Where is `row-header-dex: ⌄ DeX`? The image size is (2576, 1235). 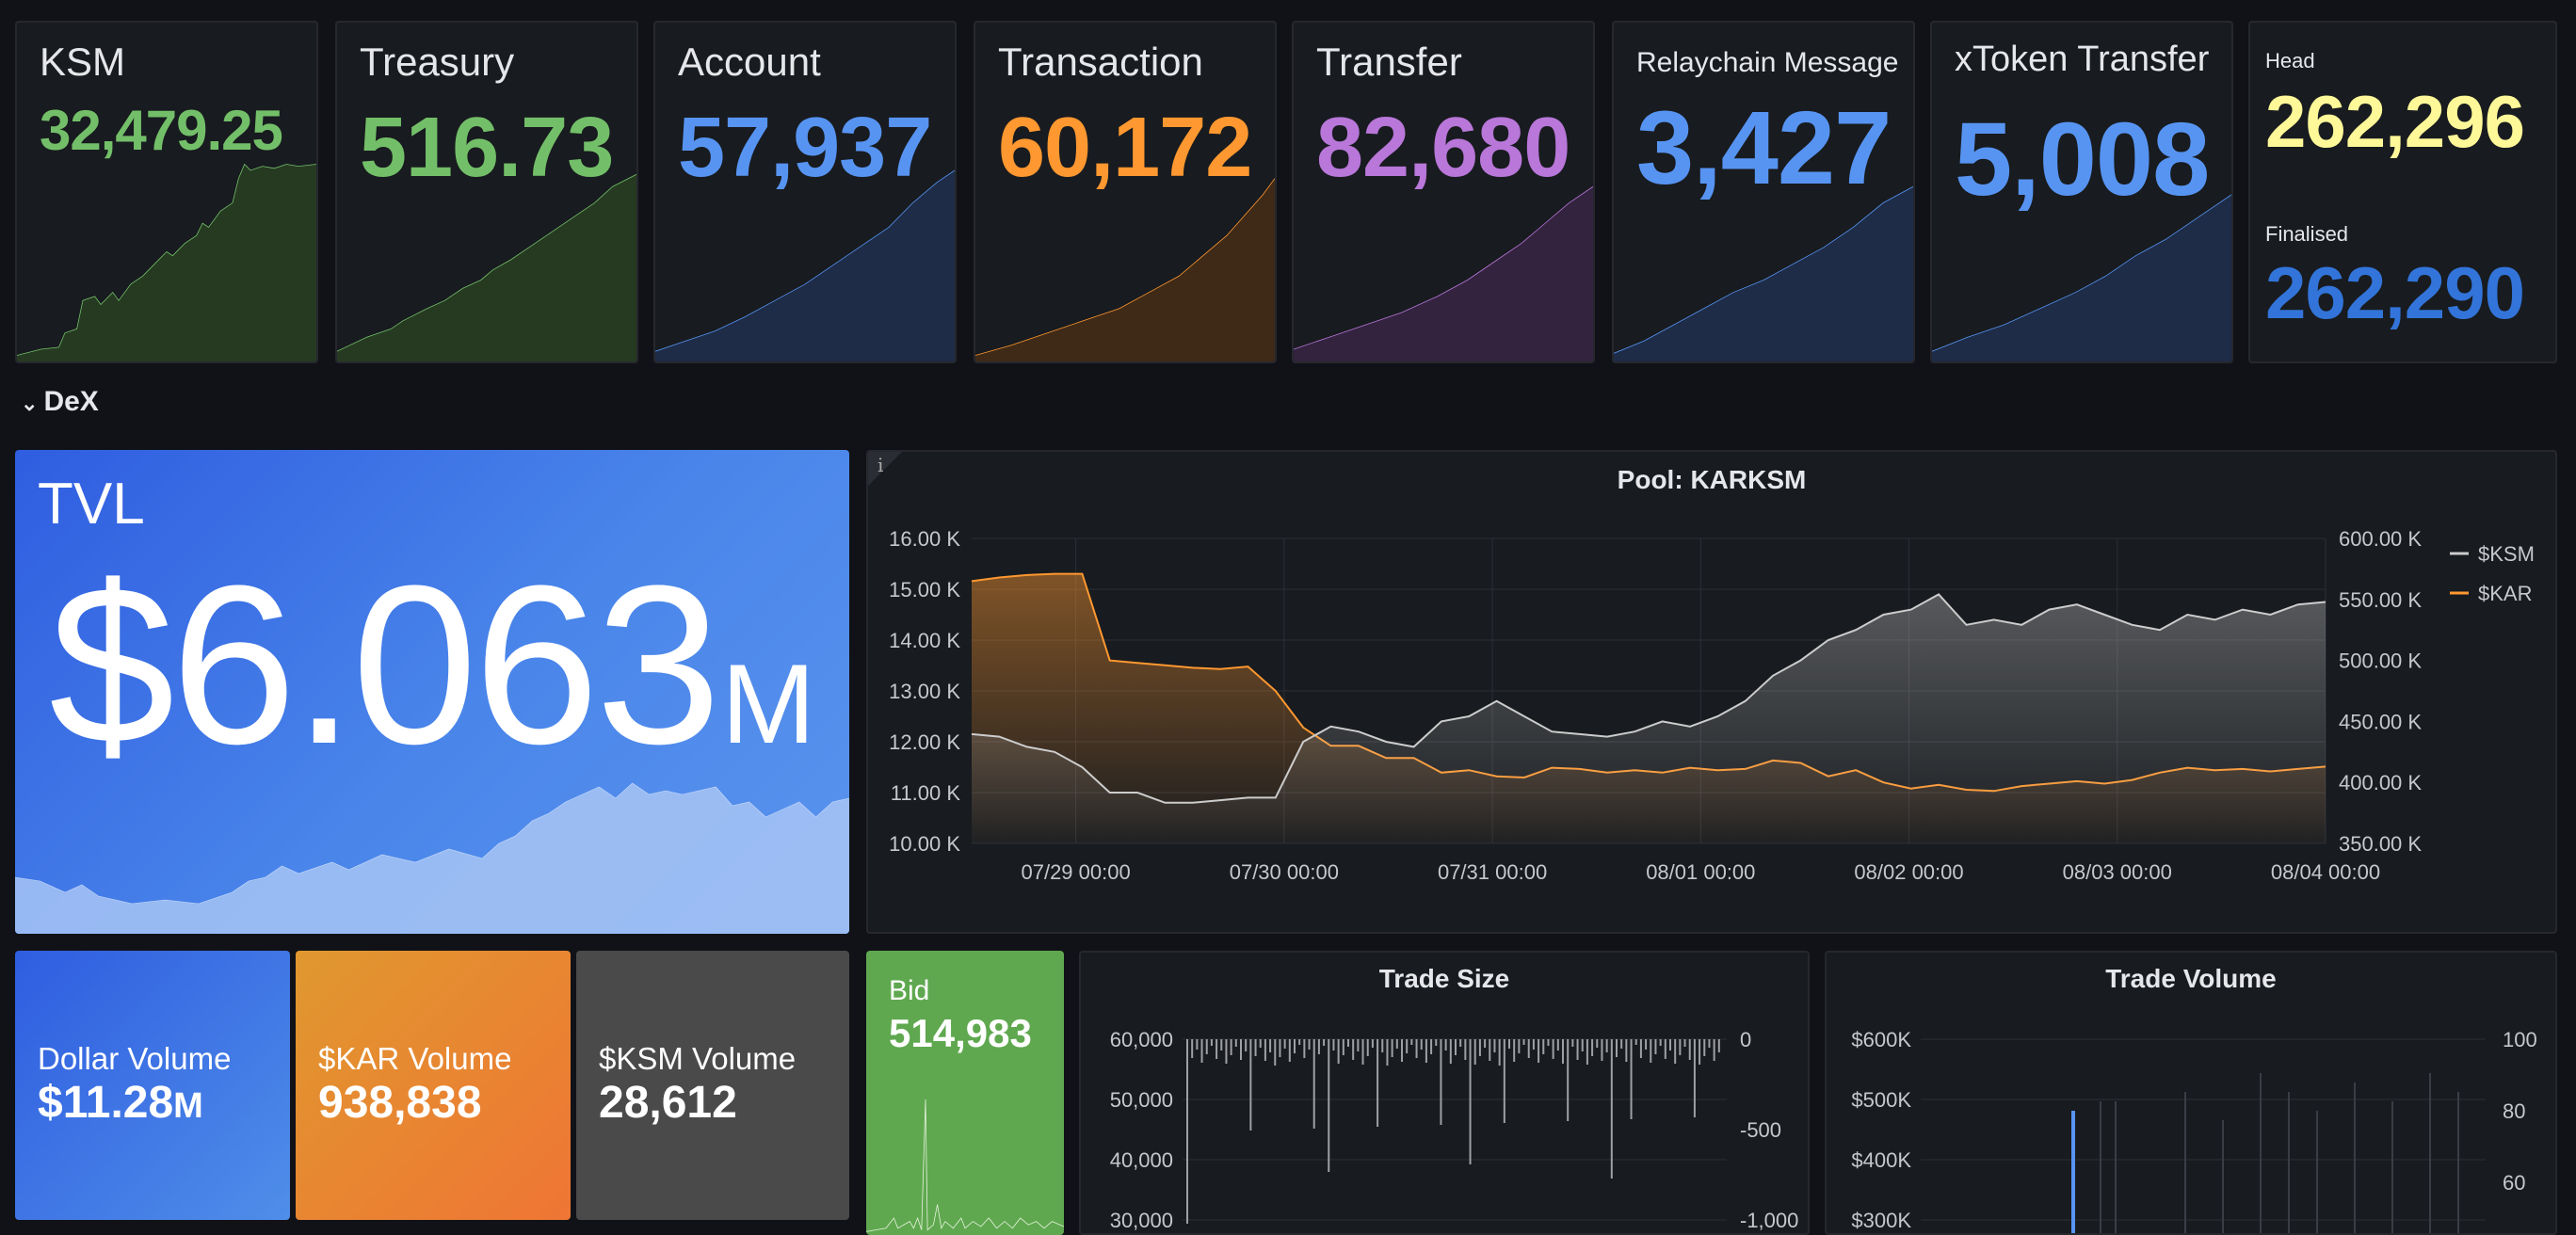
row-header-dex: ⌄ DeX is located at coordinates (60, 402).